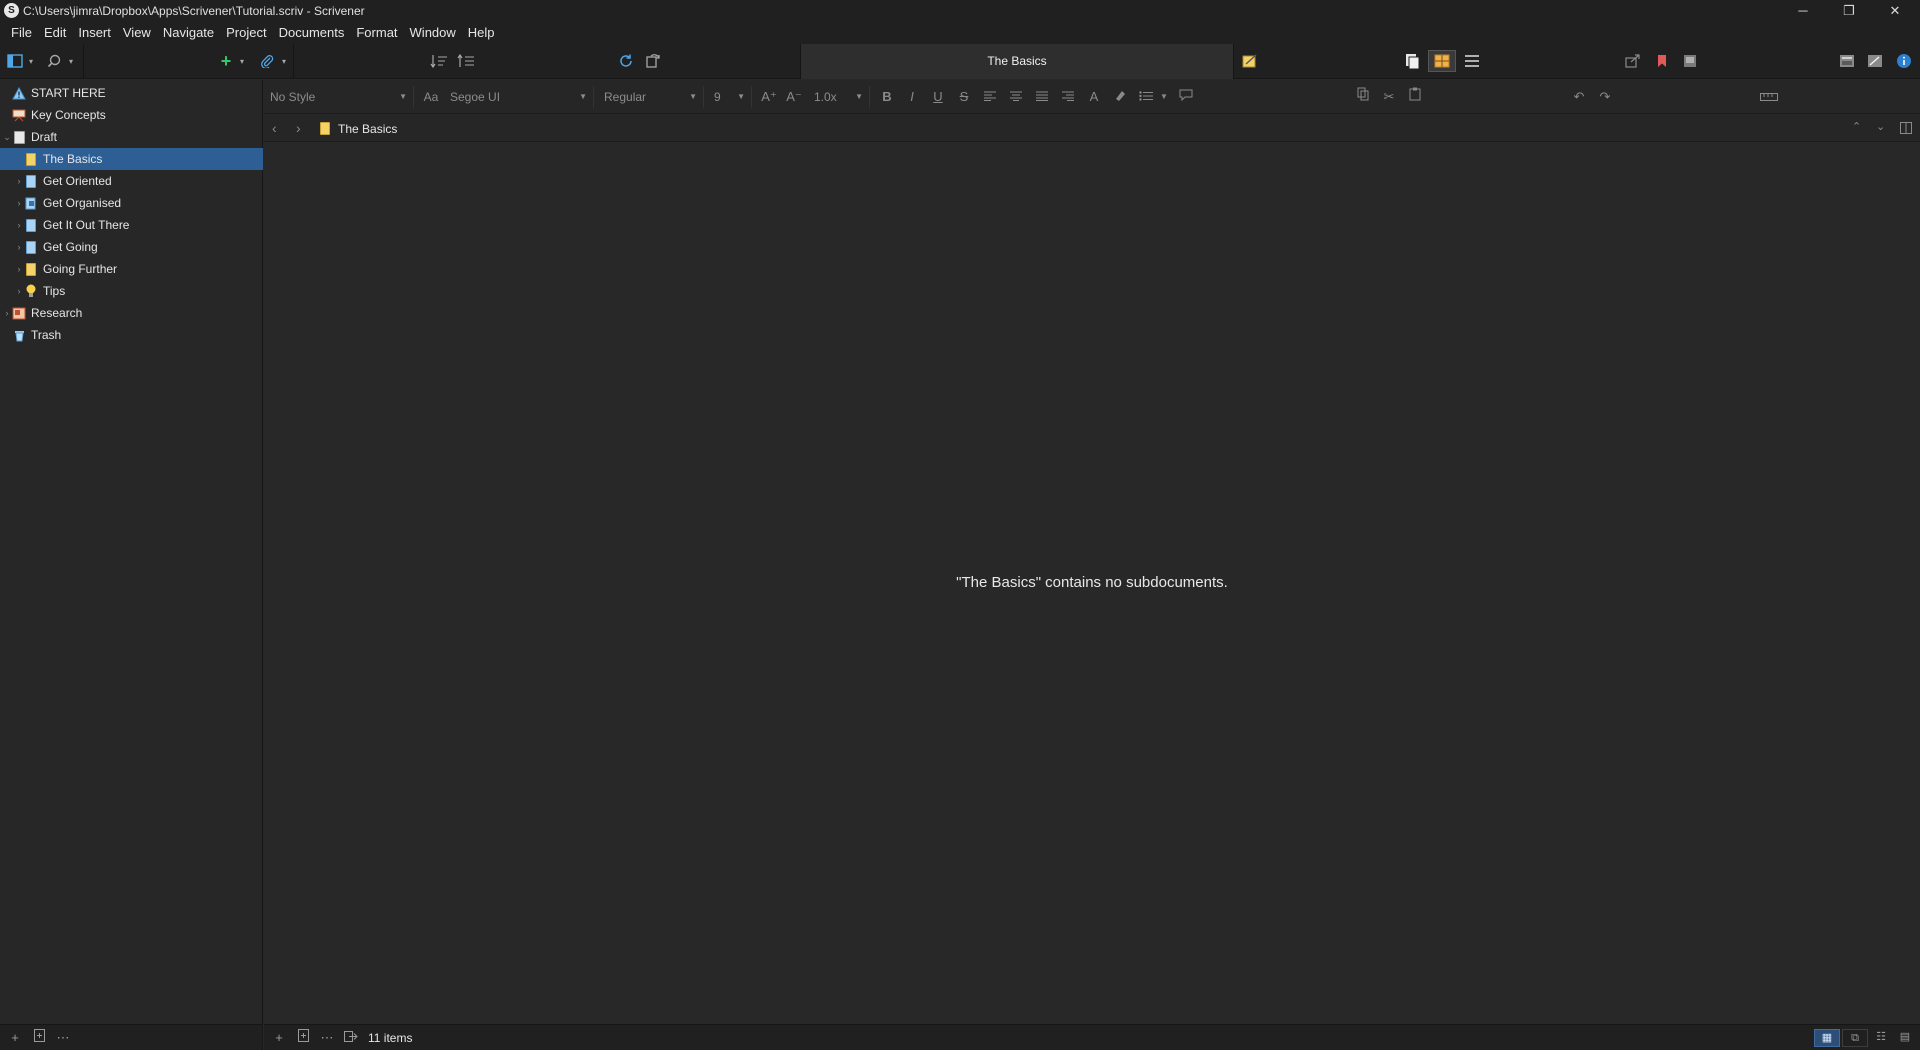 This screenshot has height=1050, width=1920. What do you see at coordinates (1579, 97) in the screenshot?
I see `undo-icon: ↶` at bounding box center [1579, 97].